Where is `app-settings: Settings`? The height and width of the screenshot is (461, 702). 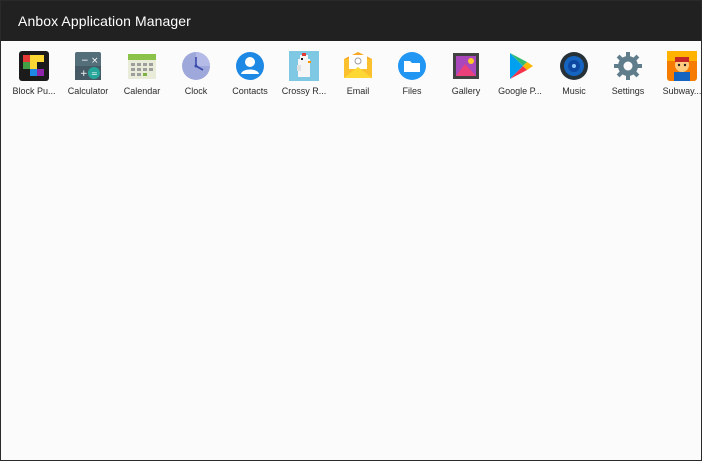
app-settings: Settings is located at coordinates (628, 75).